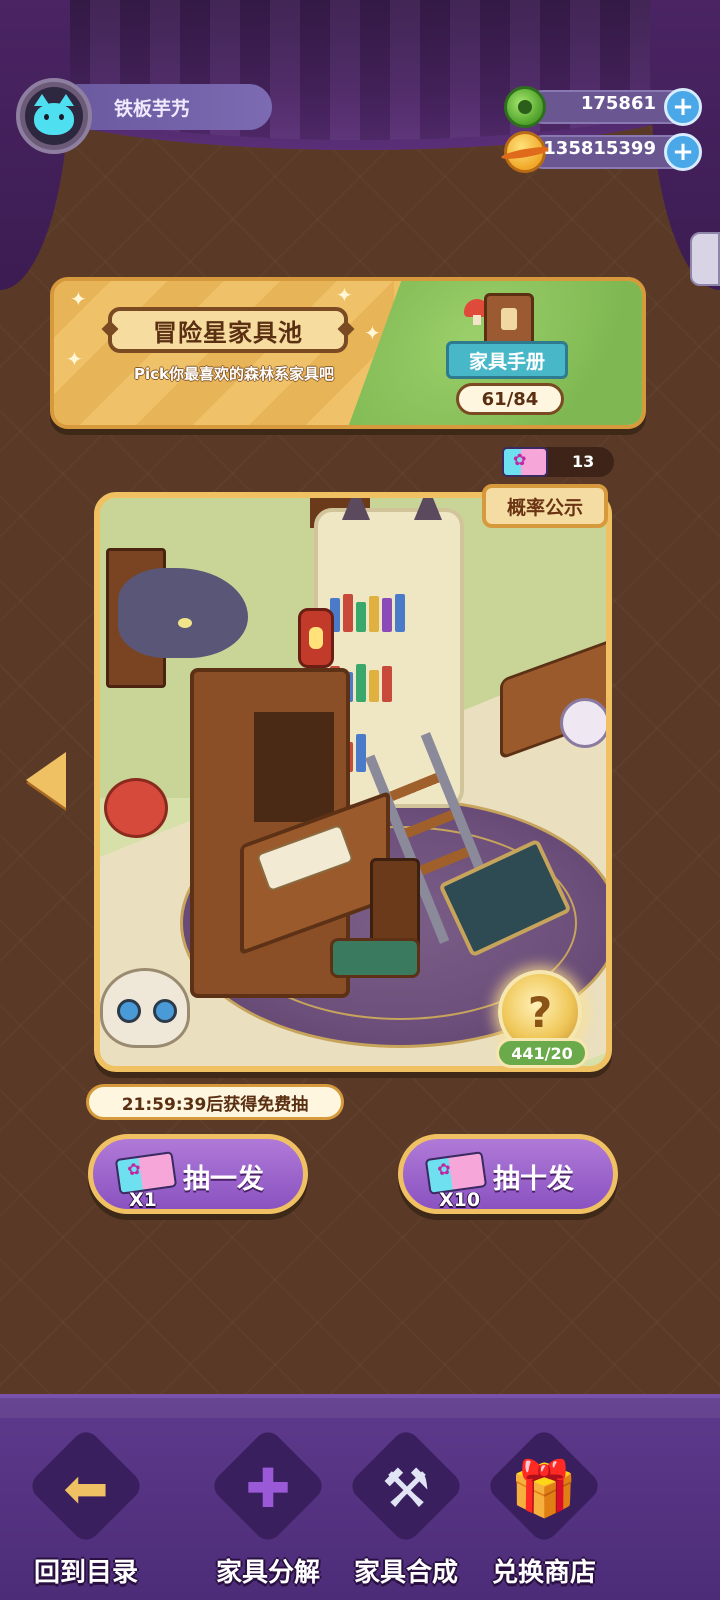  I want to click on nav-exchange-shop: 🎁 兑换商店, so click(544, 1510).